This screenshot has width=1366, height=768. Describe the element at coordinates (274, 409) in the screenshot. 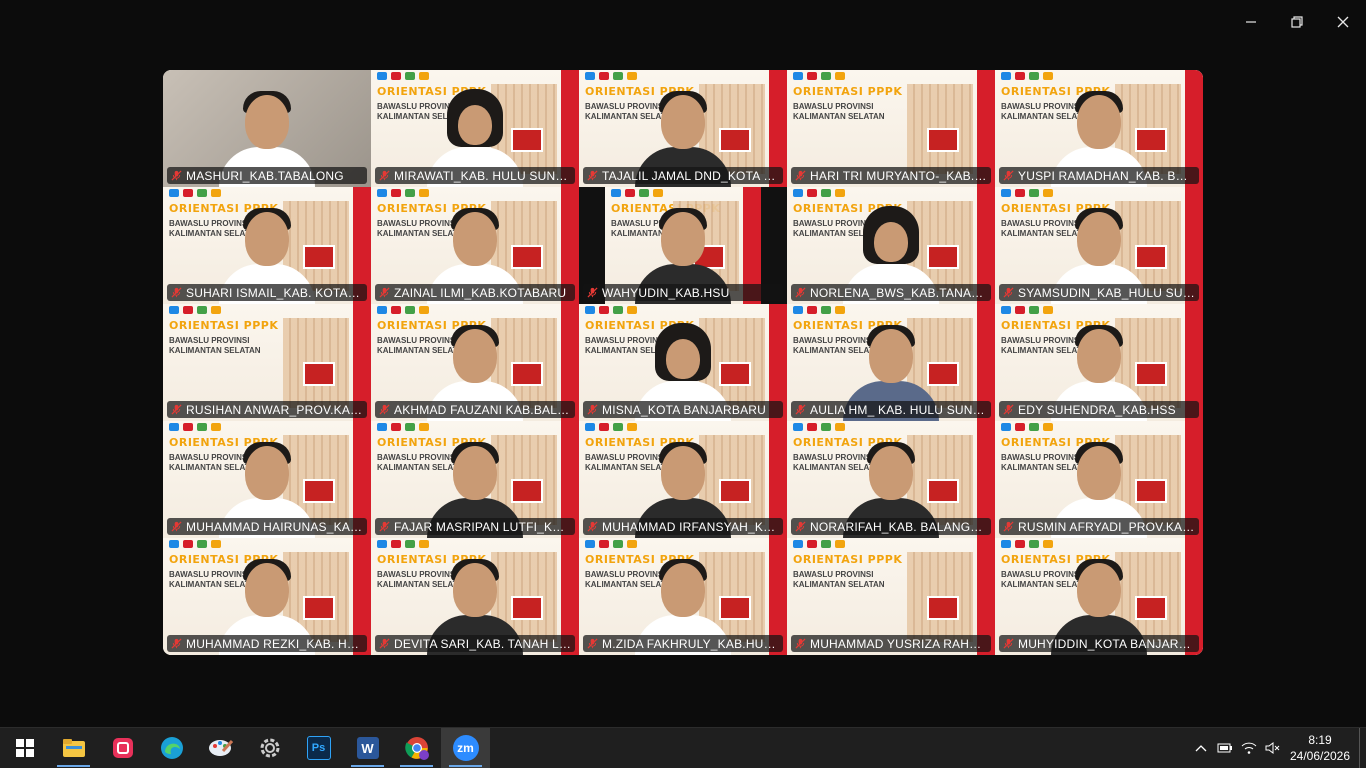

I see `participant-name: RUSIHAN ANWAR_PROV.KALIMANTAN SELATAN` at that location.